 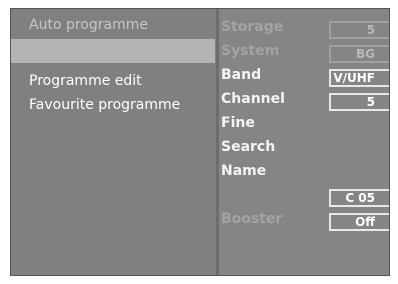 What do you see at coordinates (359, 222) in the screenshot?
I see `booster-value: Off` at bounding box center [359, 222].